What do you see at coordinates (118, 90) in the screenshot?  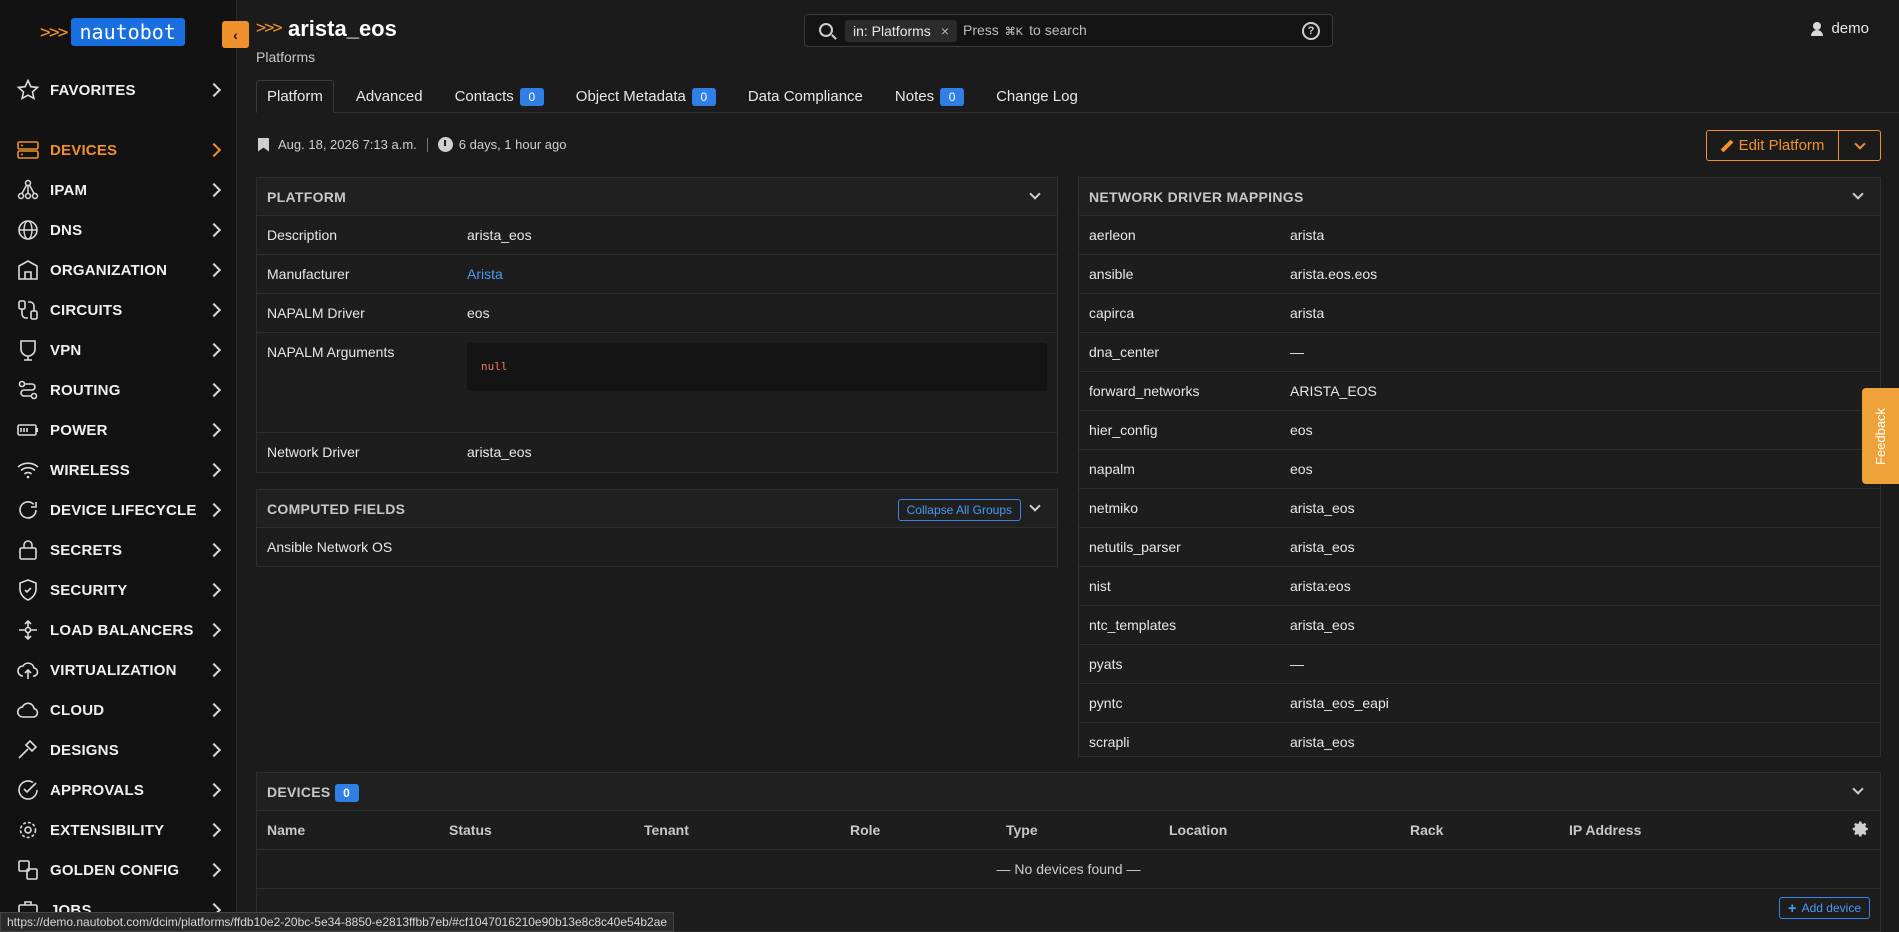 I see `sidebar-item-favorites: FAVORITES` at bounding box center [118, 90].